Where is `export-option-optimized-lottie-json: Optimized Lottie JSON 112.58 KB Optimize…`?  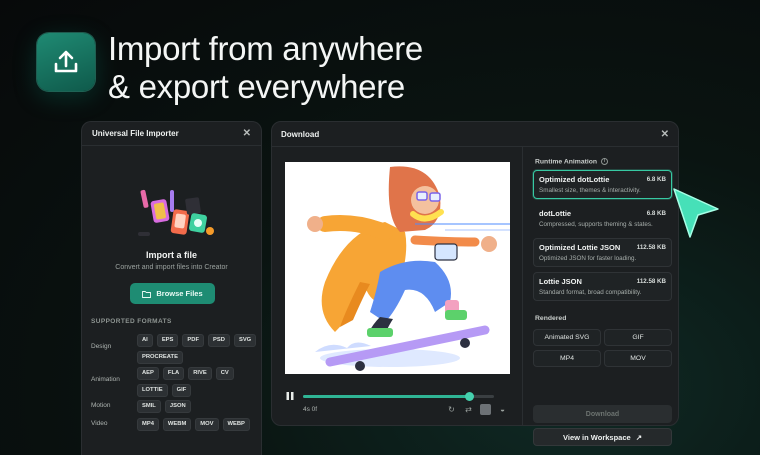
export-option-optimized-lottie-json: Optimized Lottie JSON 112.58 KB Optimize… is located at coordinates (602, 252).